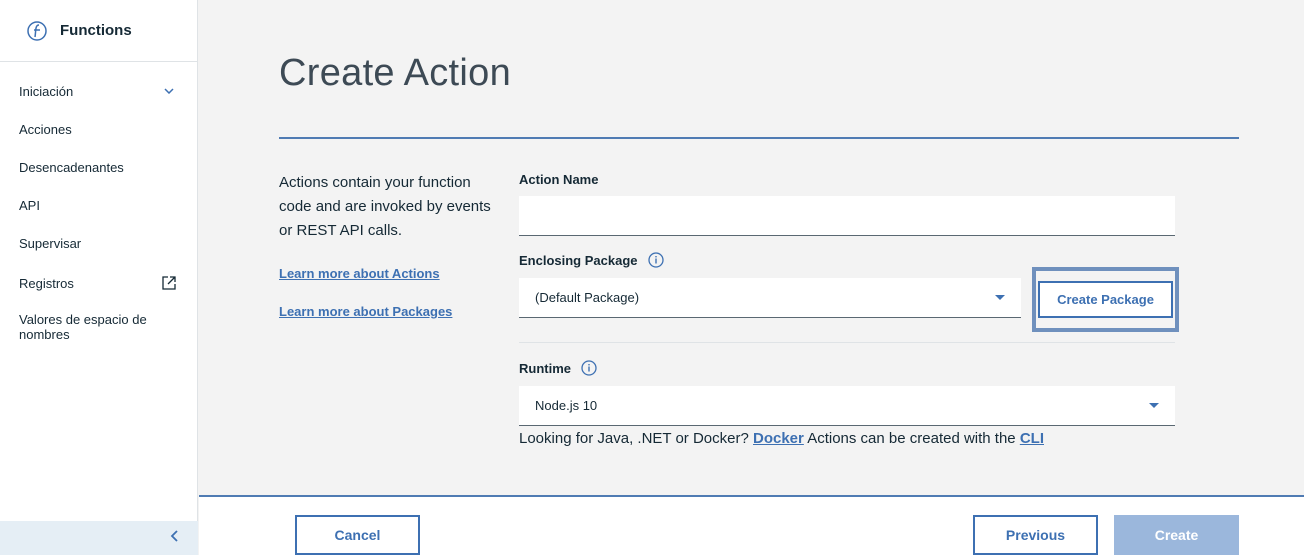  I want to click on sidebar-item-desencadenantes: Desencadenantes, so click(98, 167).